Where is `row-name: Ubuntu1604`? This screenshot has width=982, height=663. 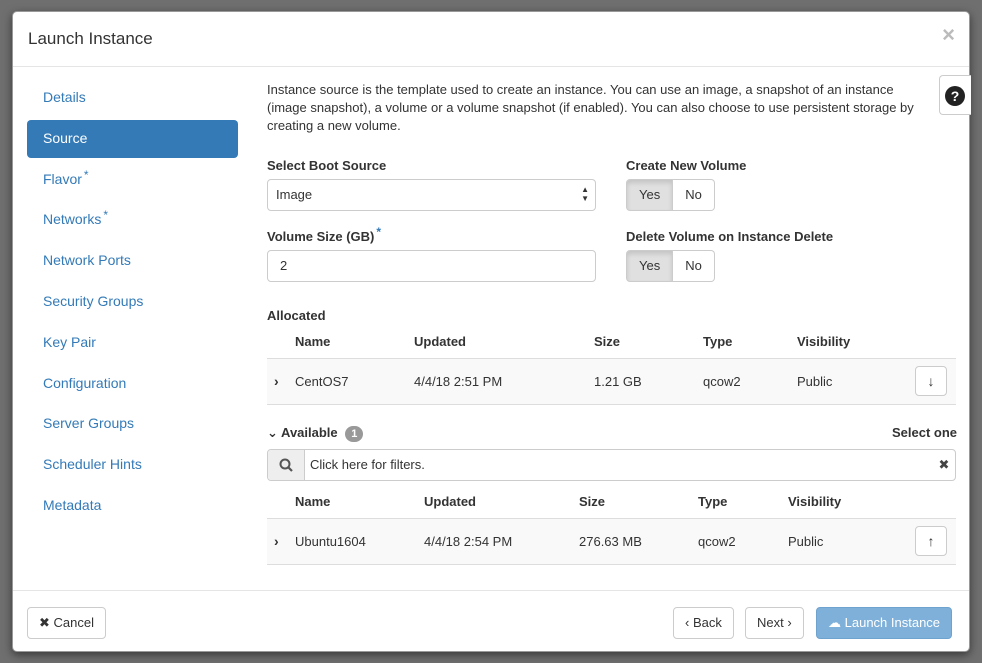 row-name: Ubuntu1604 is located at coordinates (359, 541).